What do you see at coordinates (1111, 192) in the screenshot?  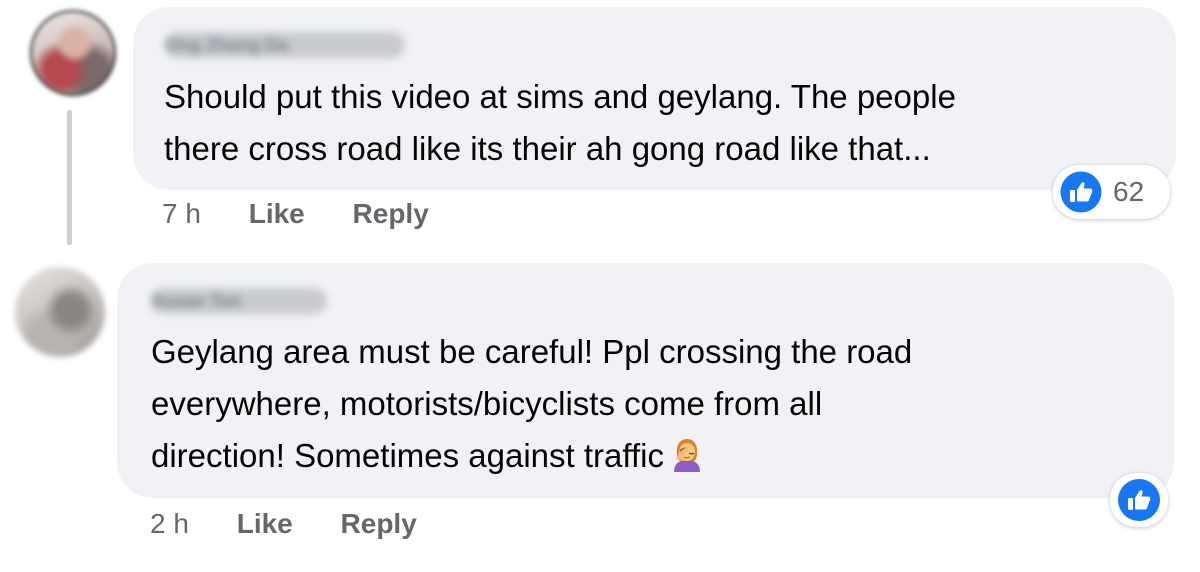 I see `reaction-summary: 62` at bounding box center [1111, 192].